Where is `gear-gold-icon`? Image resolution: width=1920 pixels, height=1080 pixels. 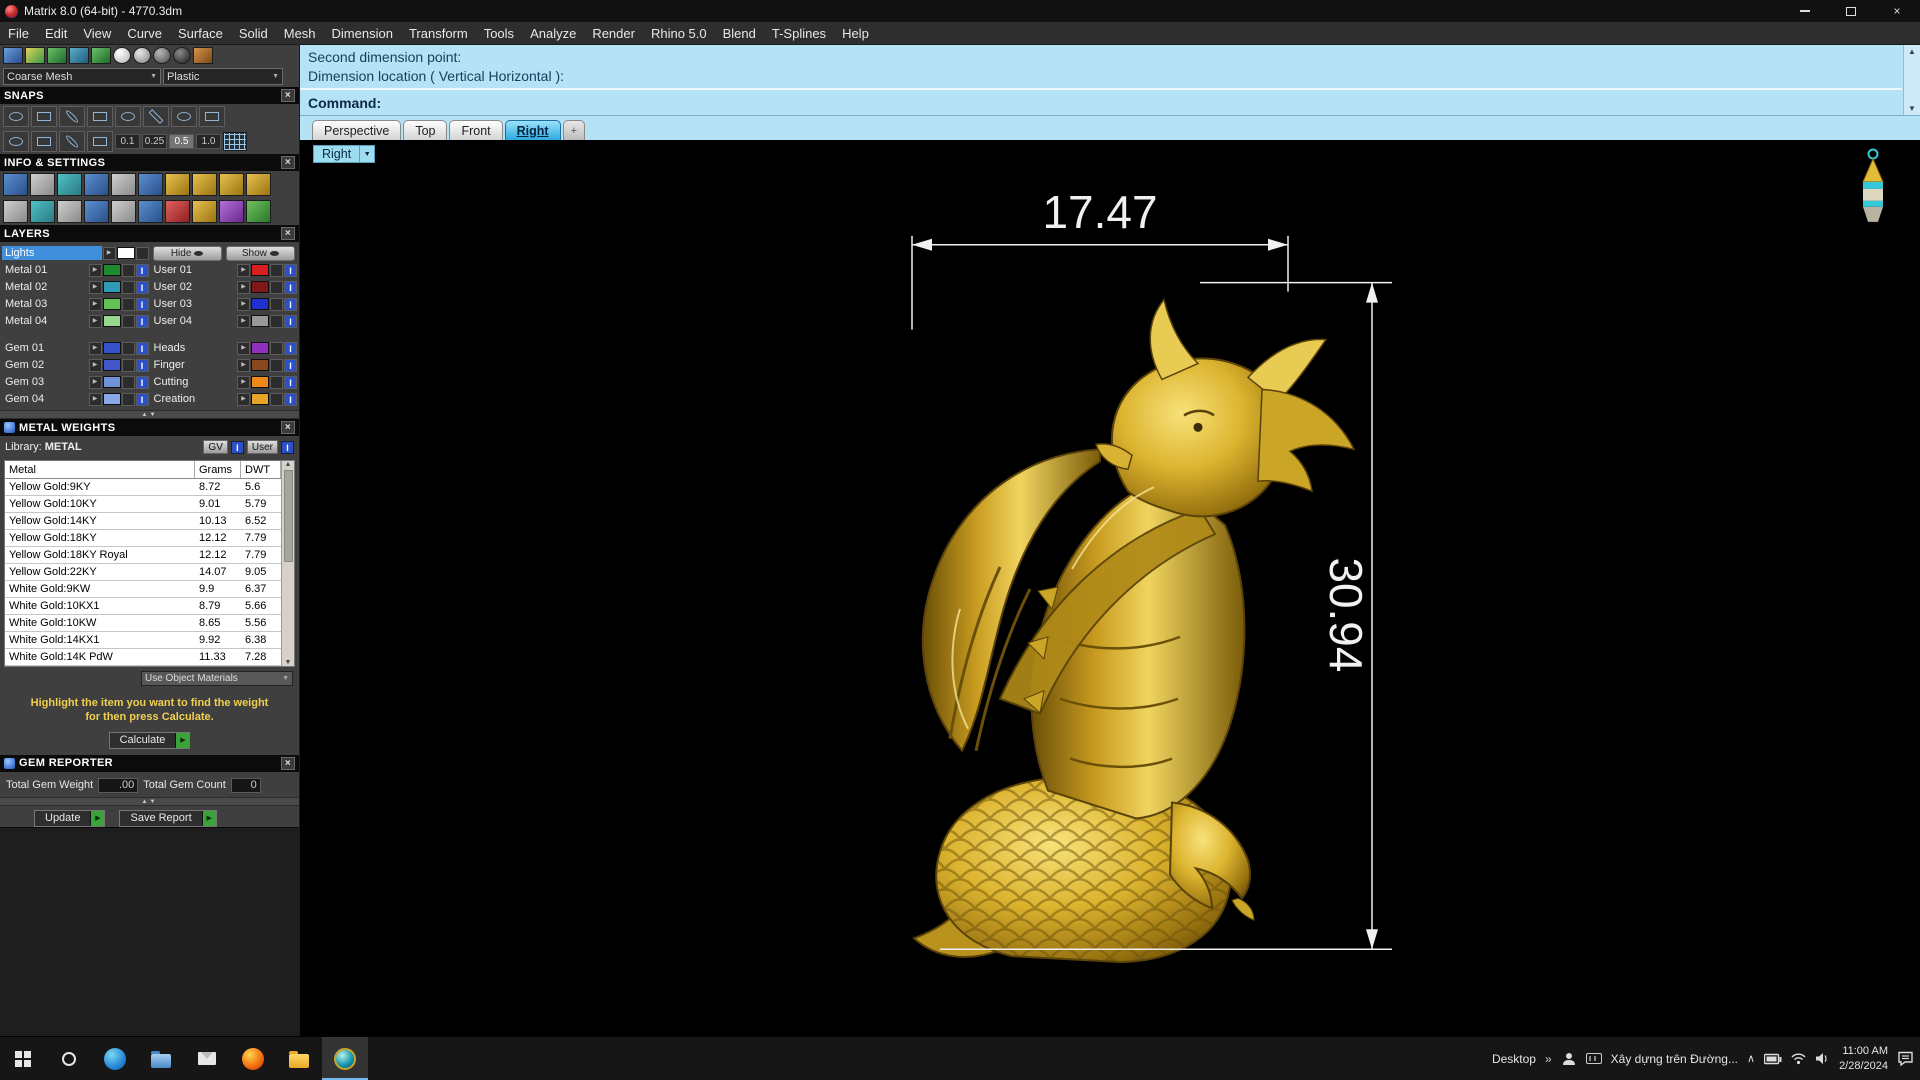 gear-gold-icon is located at coordinates (258, 184).